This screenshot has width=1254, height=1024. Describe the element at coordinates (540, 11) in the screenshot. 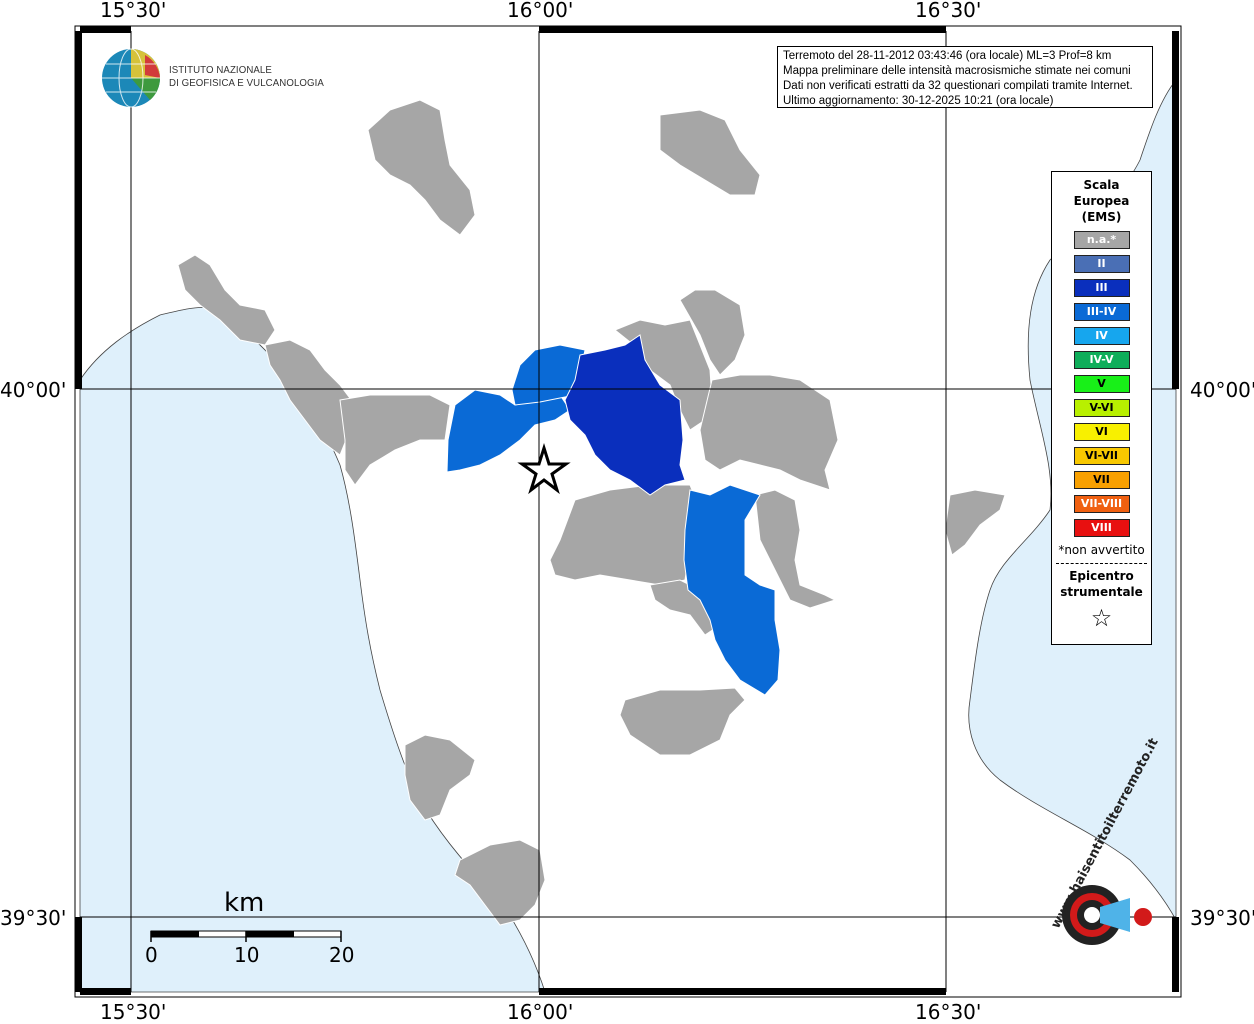

I see `lon-label-top-2: 16°00'` at that location.